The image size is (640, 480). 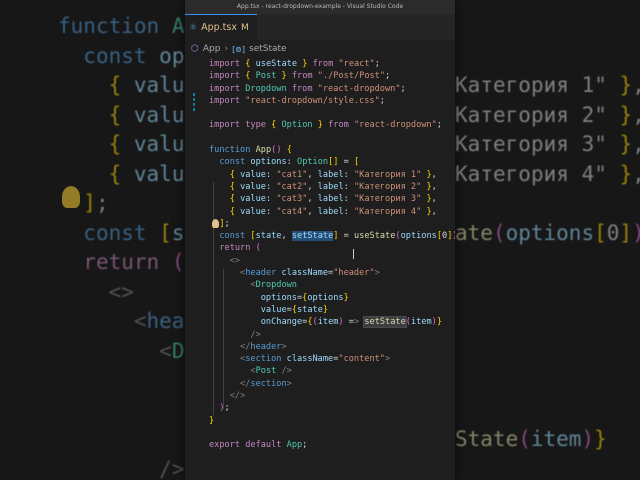 What do you see at coordinates (294, 64) in the screenshot?
I see `code-line: import { useState } from "react";` at bounding box center [294, 64].